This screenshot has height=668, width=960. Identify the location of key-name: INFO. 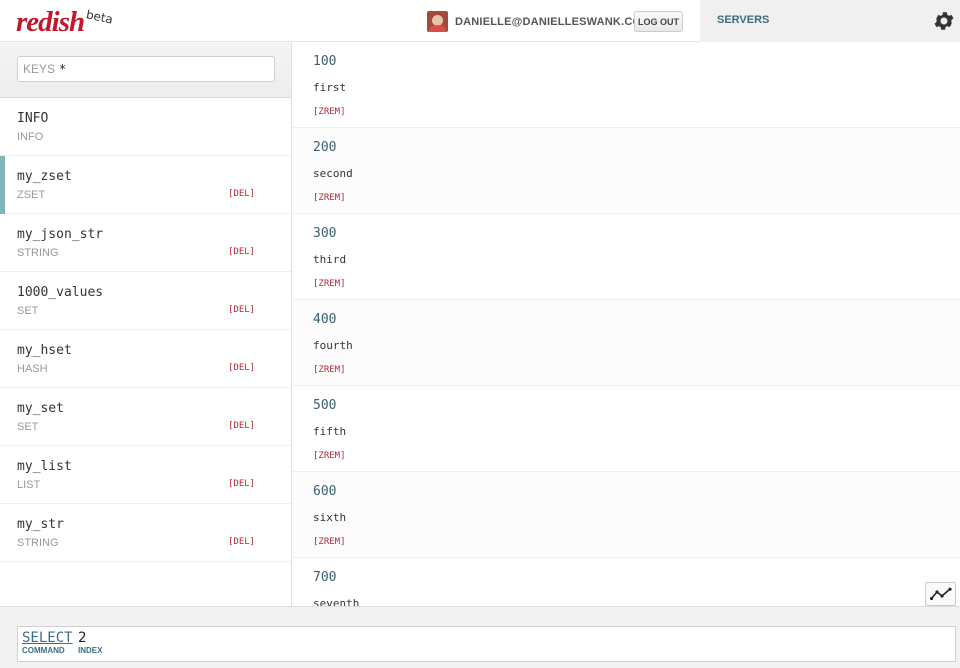
(33, 118).